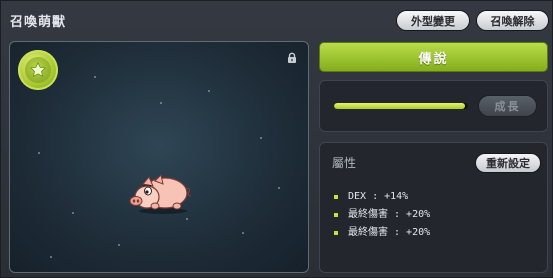  I want to click on growth-button: 成長, so click(507, 106).